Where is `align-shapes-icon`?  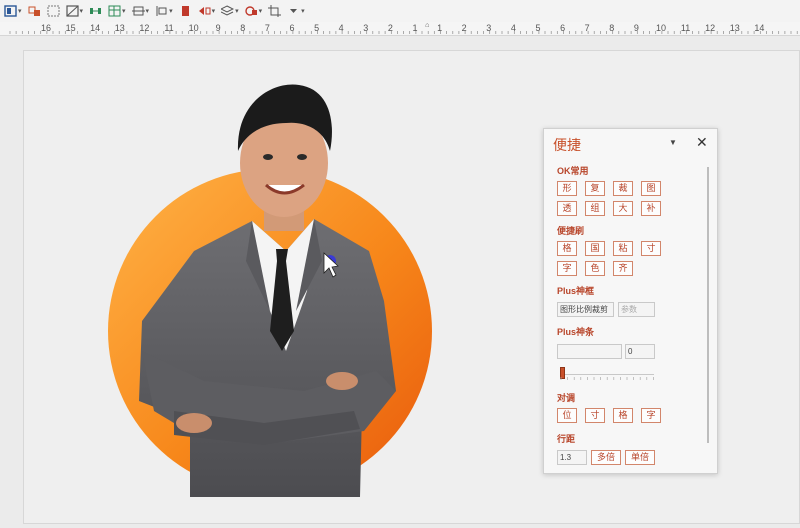 align-shapes-icon is located at coordinates (34, 11).